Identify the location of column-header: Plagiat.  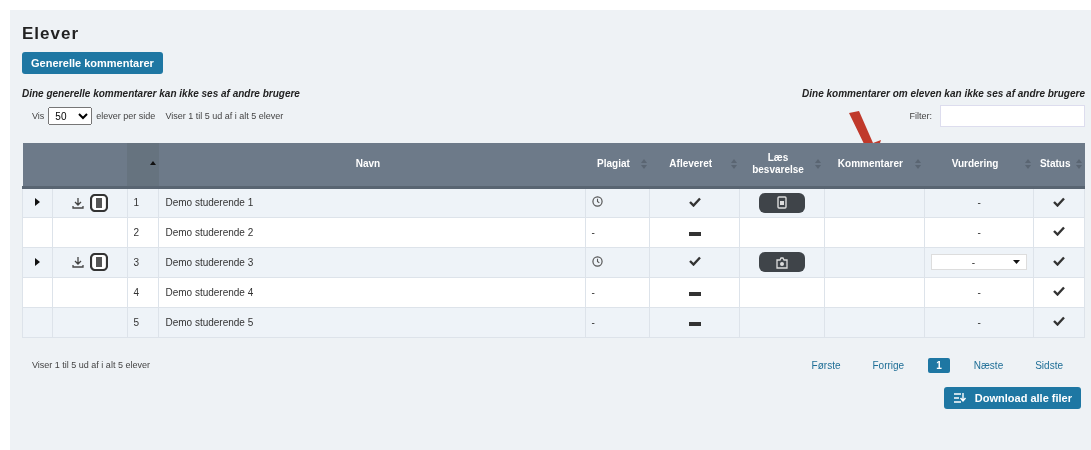
(617, 165).